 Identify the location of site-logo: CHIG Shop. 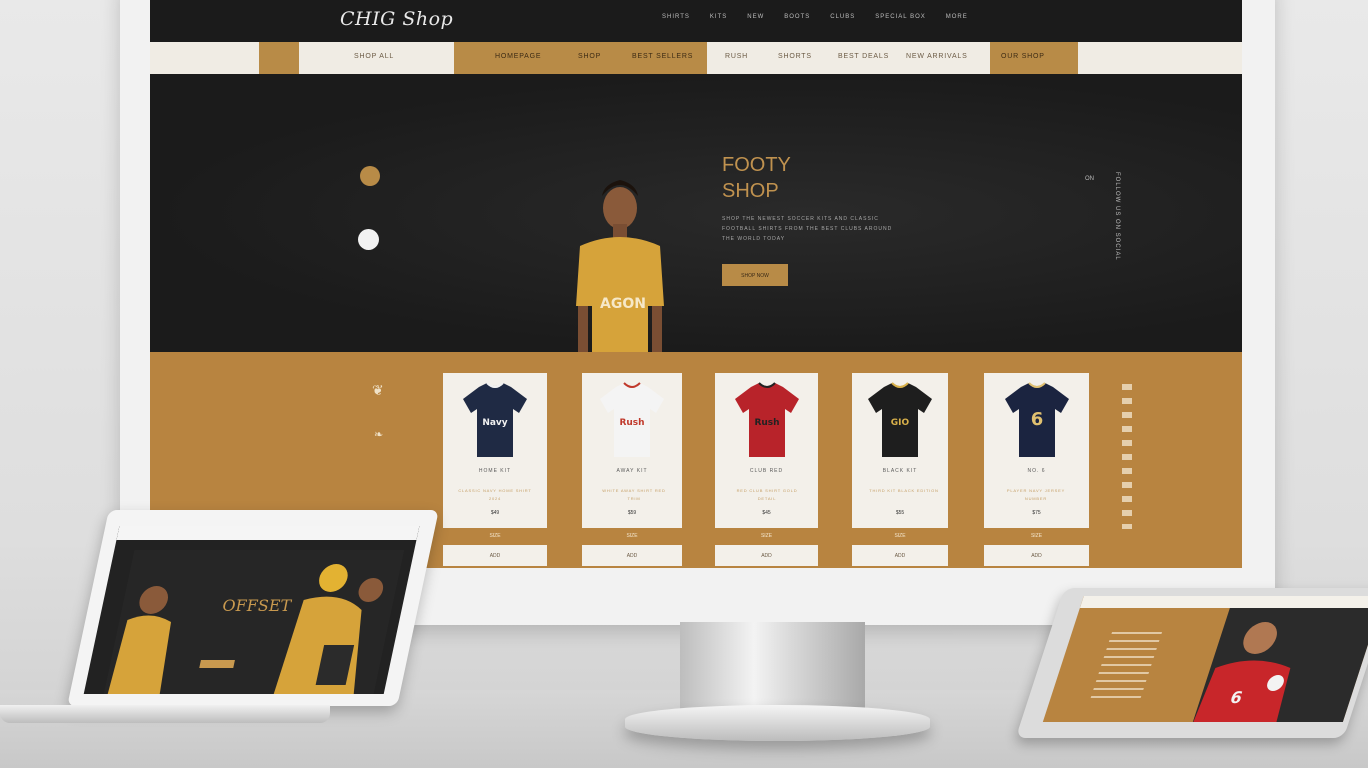
(396, 19).